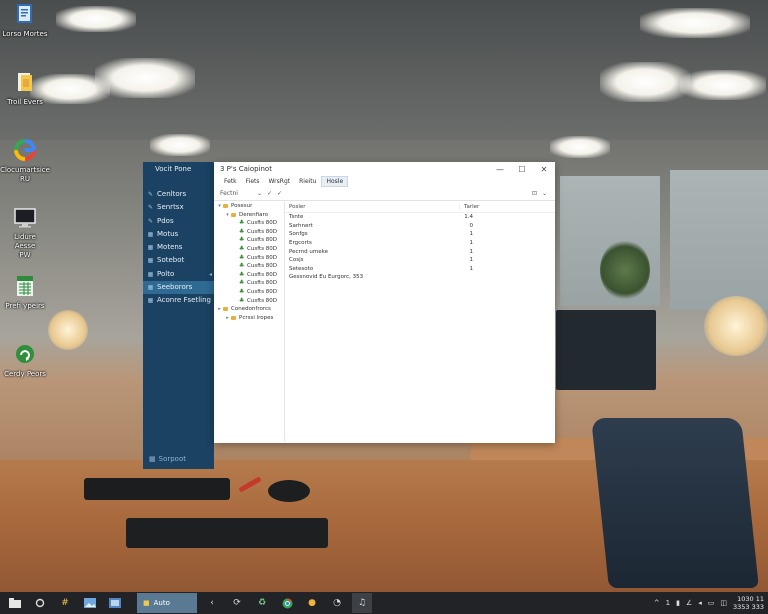 The image size is (768, 614). I want to click on menu-item-rieitu: Rieitu, so click(307, 181).